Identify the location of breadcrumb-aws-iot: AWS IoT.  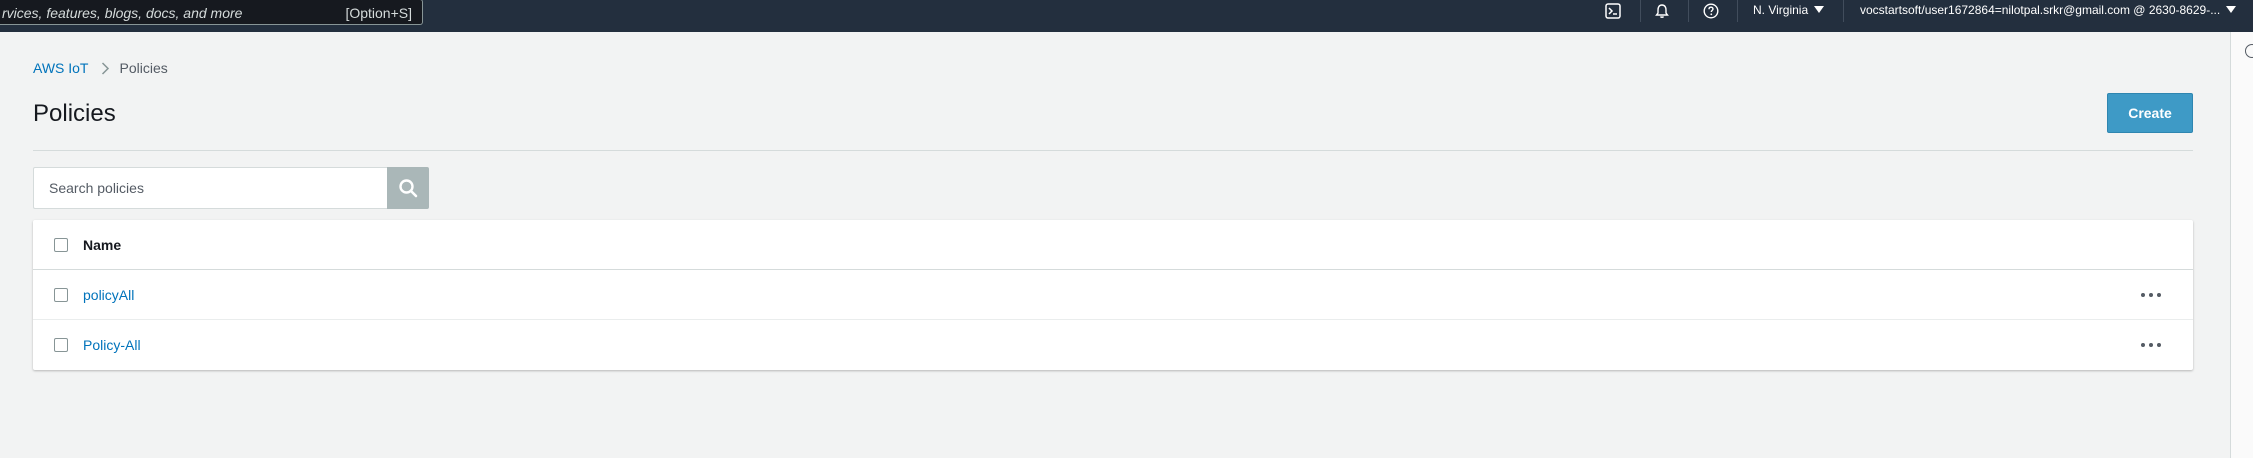
(61, 68).